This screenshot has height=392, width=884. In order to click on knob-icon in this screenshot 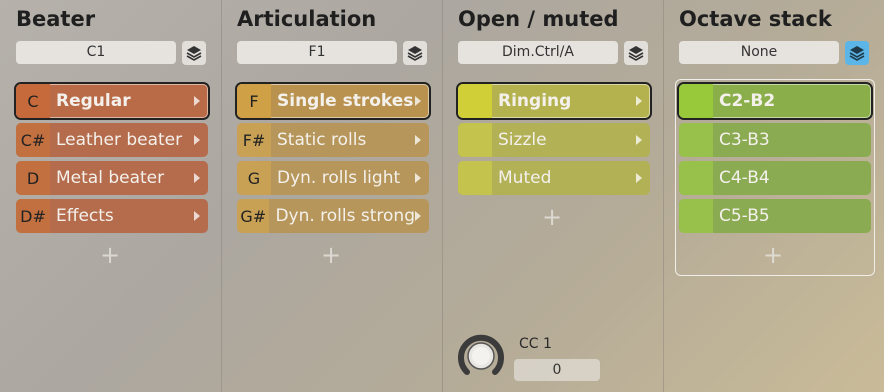, I will do `click(481, 354)`.